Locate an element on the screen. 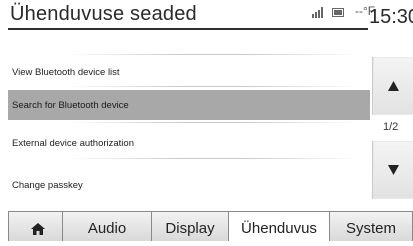 The width and height of the screenshot is (413, 246). title-underline is located at coordinates (188, 29).